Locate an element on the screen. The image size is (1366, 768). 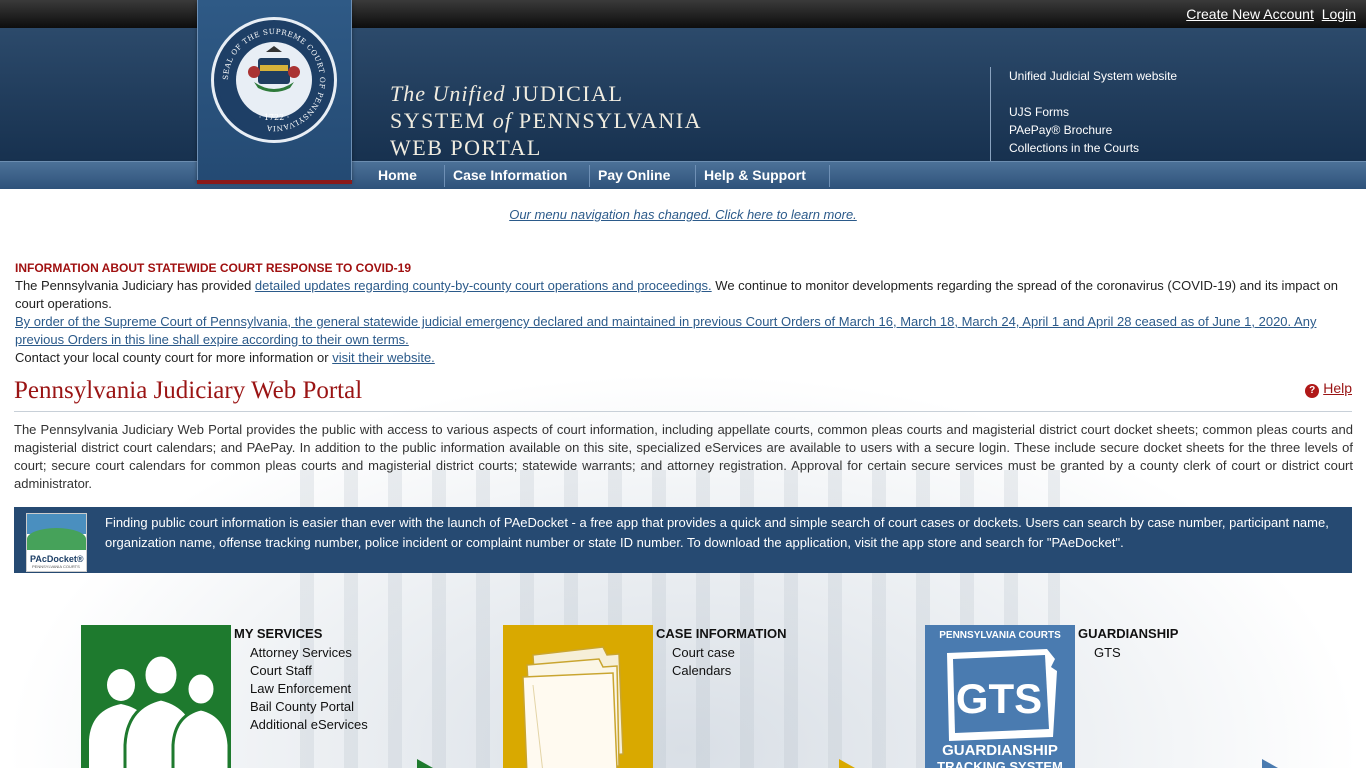
list-item: Additional eServices is located at coordinates (309, 725).